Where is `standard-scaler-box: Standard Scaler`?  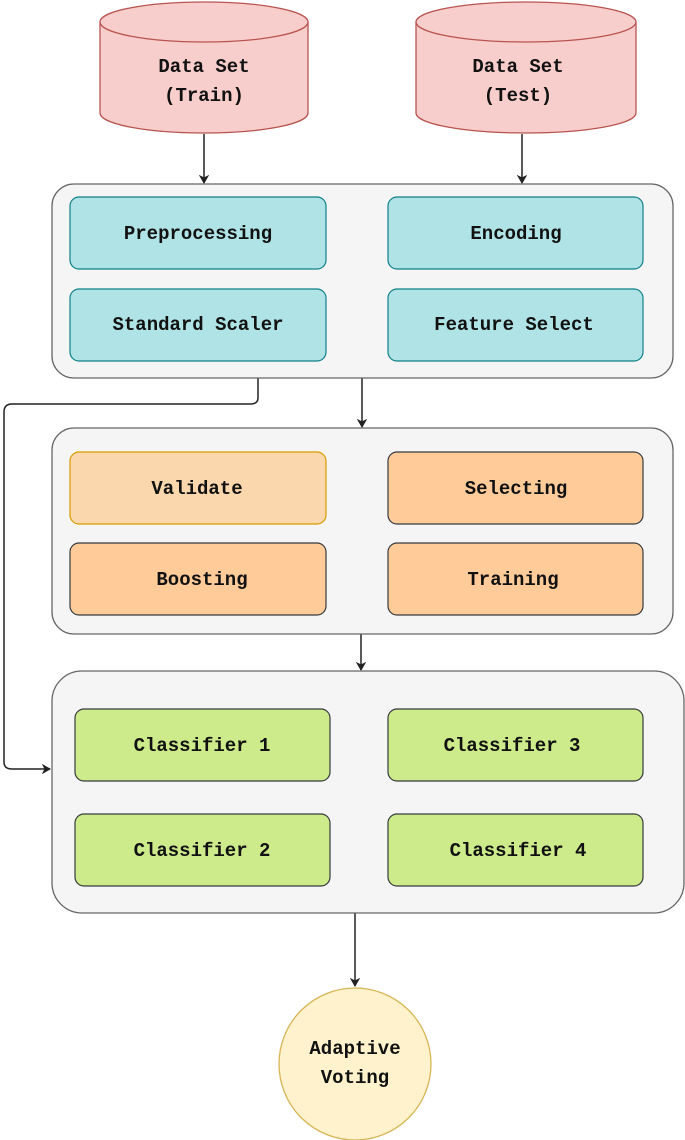
standard-scaler-box: Standard Scaler is located at coordinates (197, 325).